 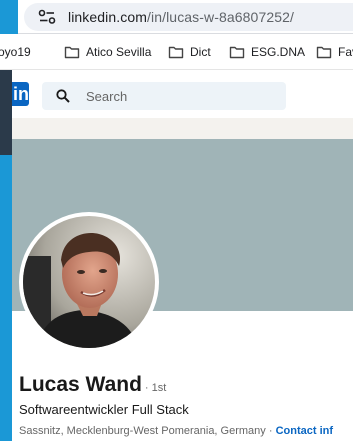 I want to click on site-settings-icon, so click(x=47, y=17).